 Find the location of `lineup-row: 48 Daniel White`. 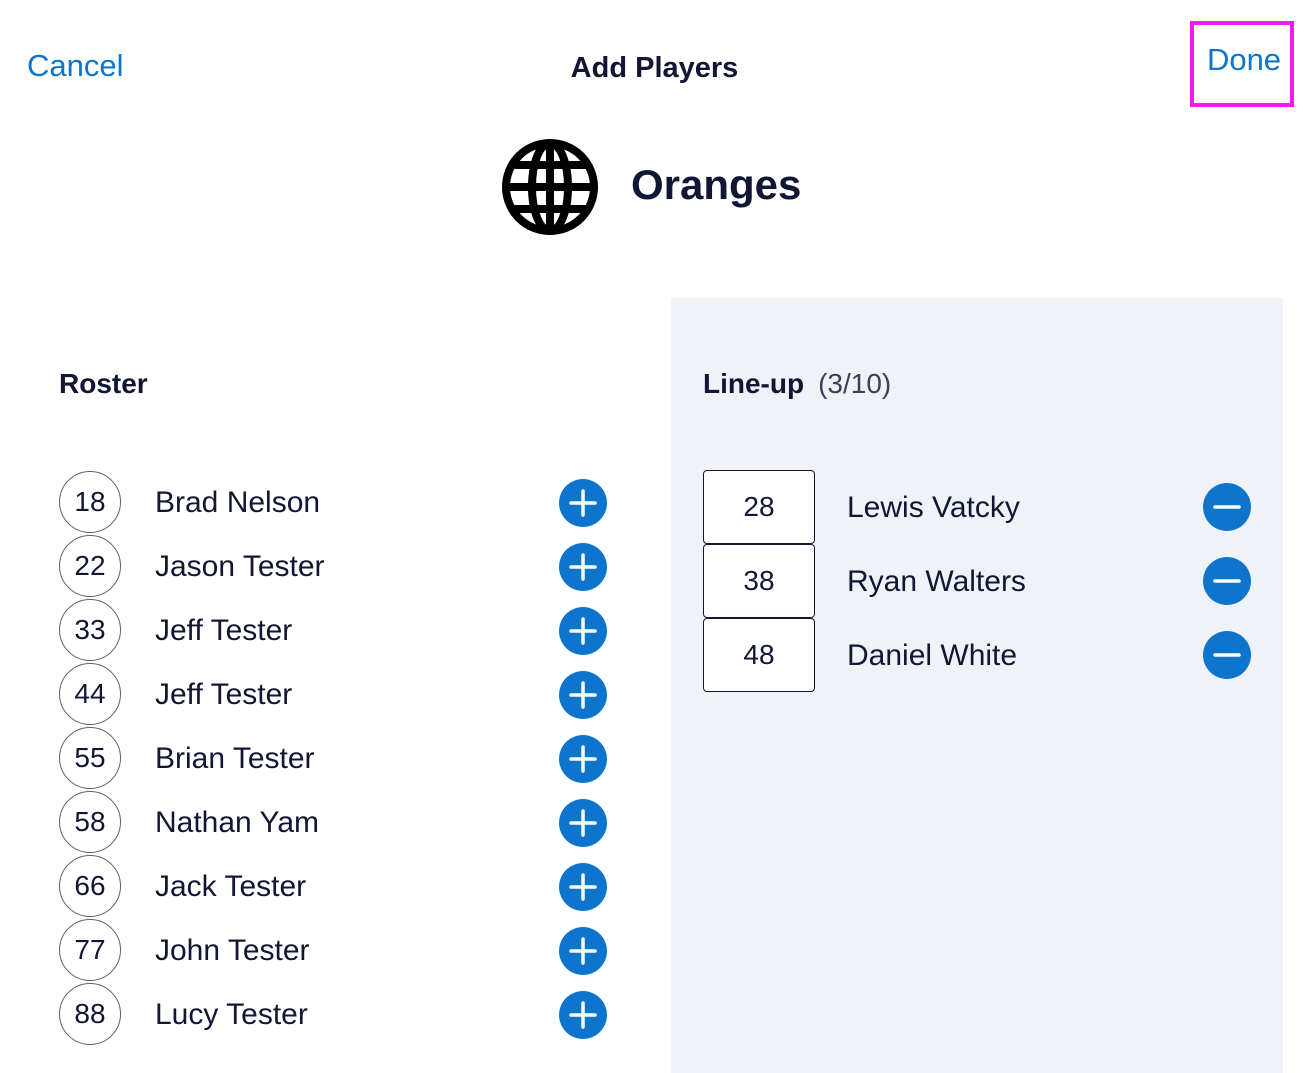

lineup-row: 48 Daniel White is located at coordinates (983, 655).